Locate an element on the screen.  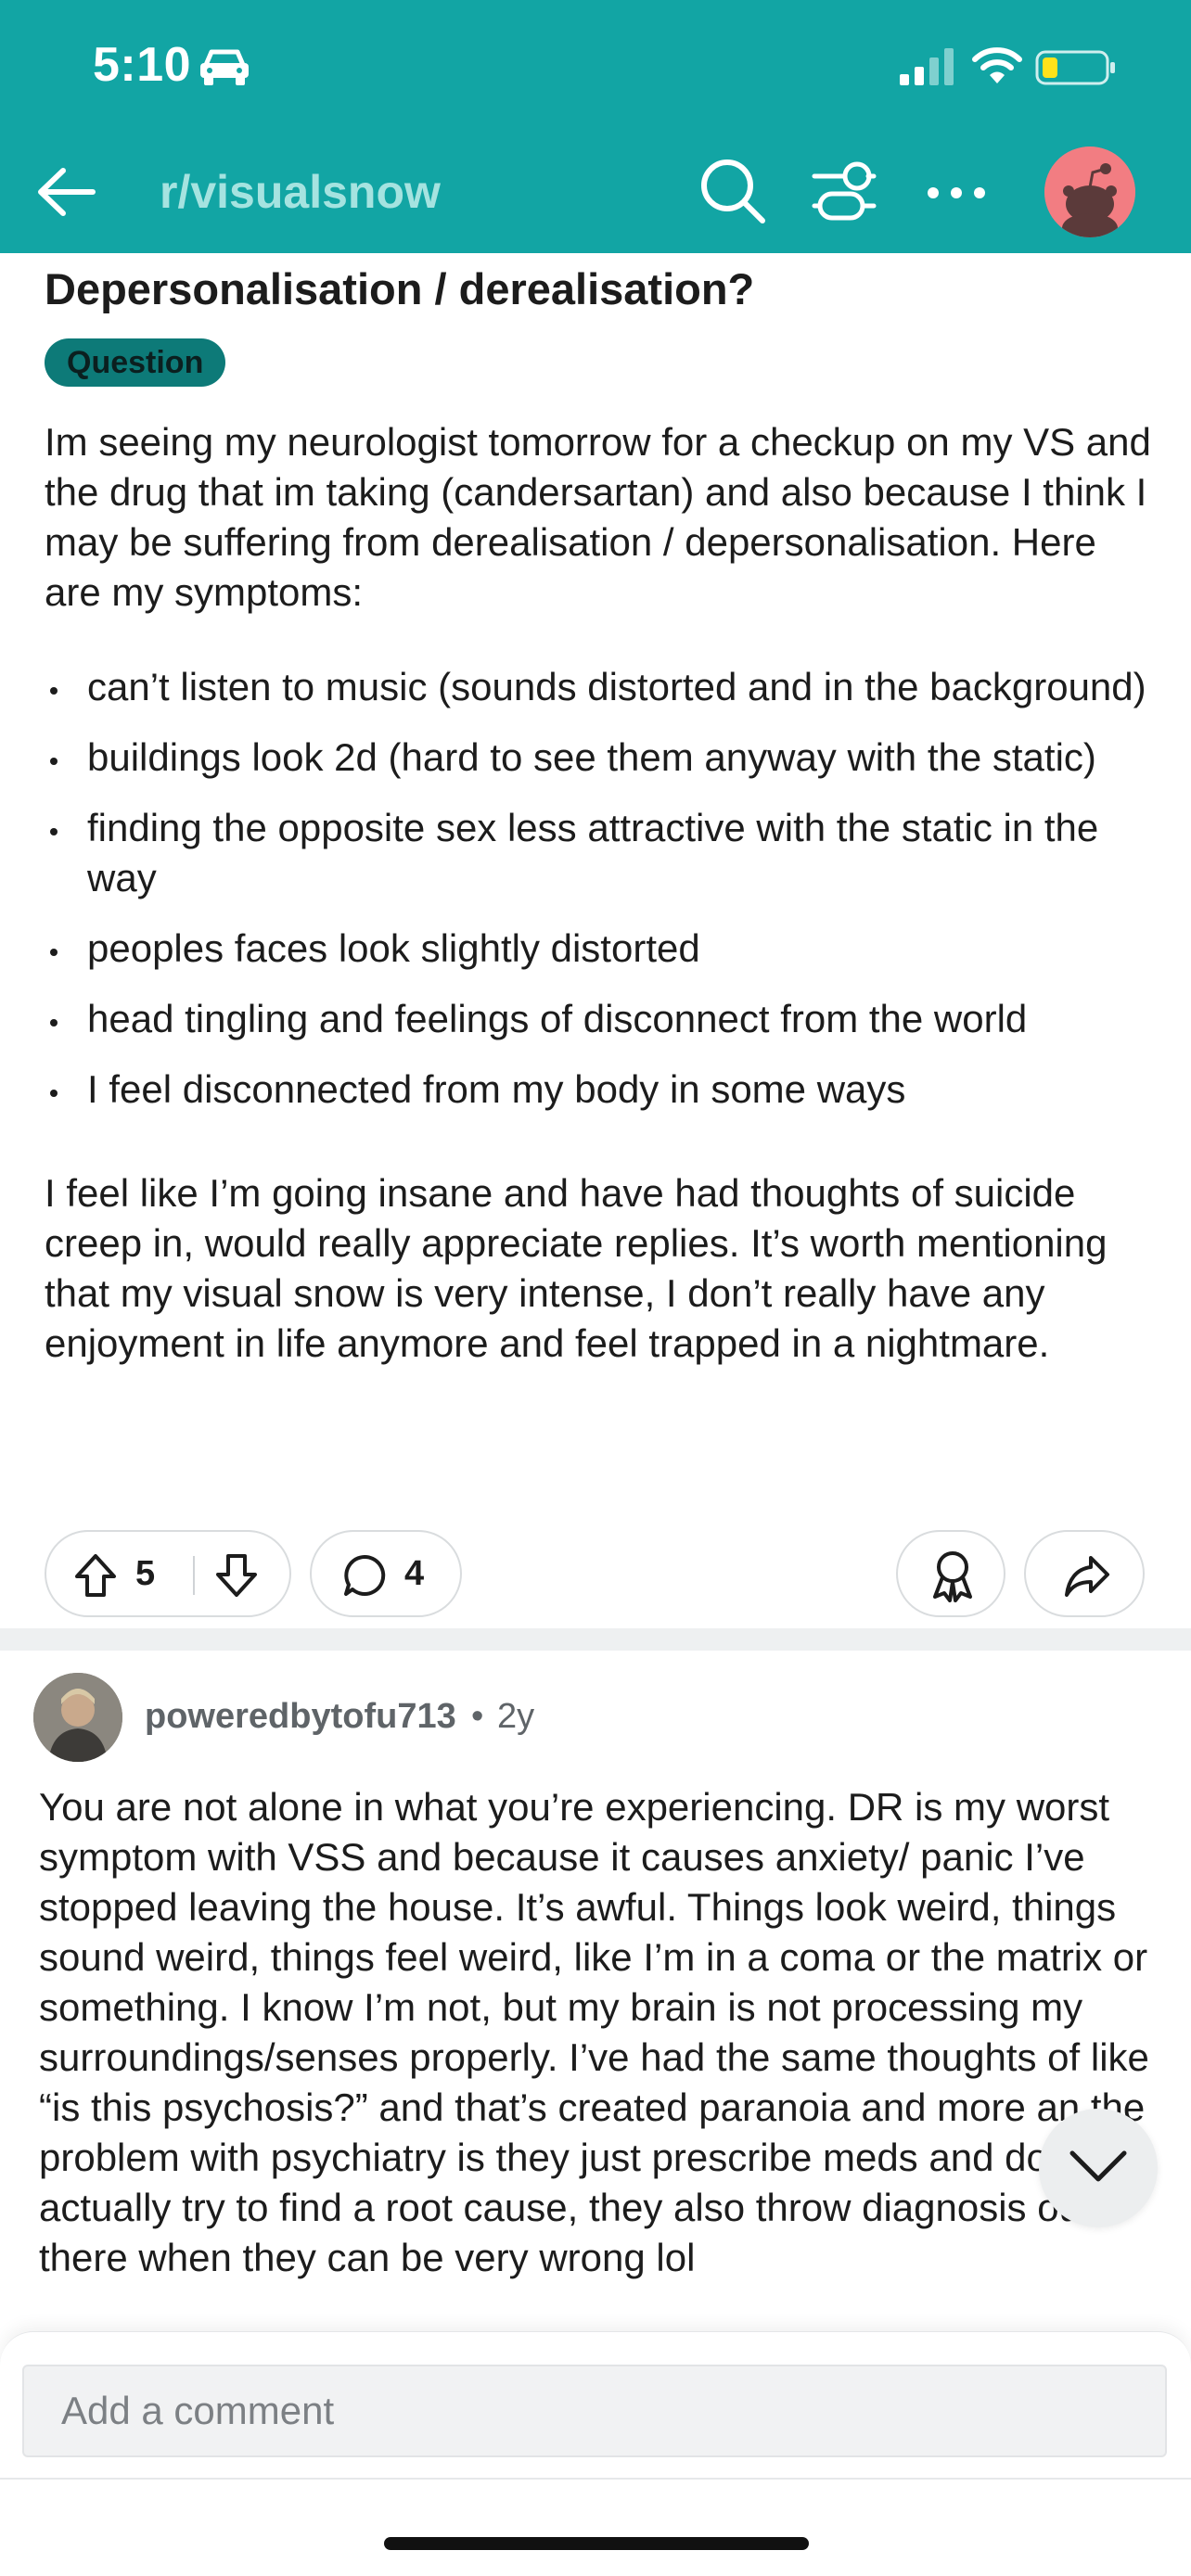
back-arrow-icon is located at coordinates (65, 191).